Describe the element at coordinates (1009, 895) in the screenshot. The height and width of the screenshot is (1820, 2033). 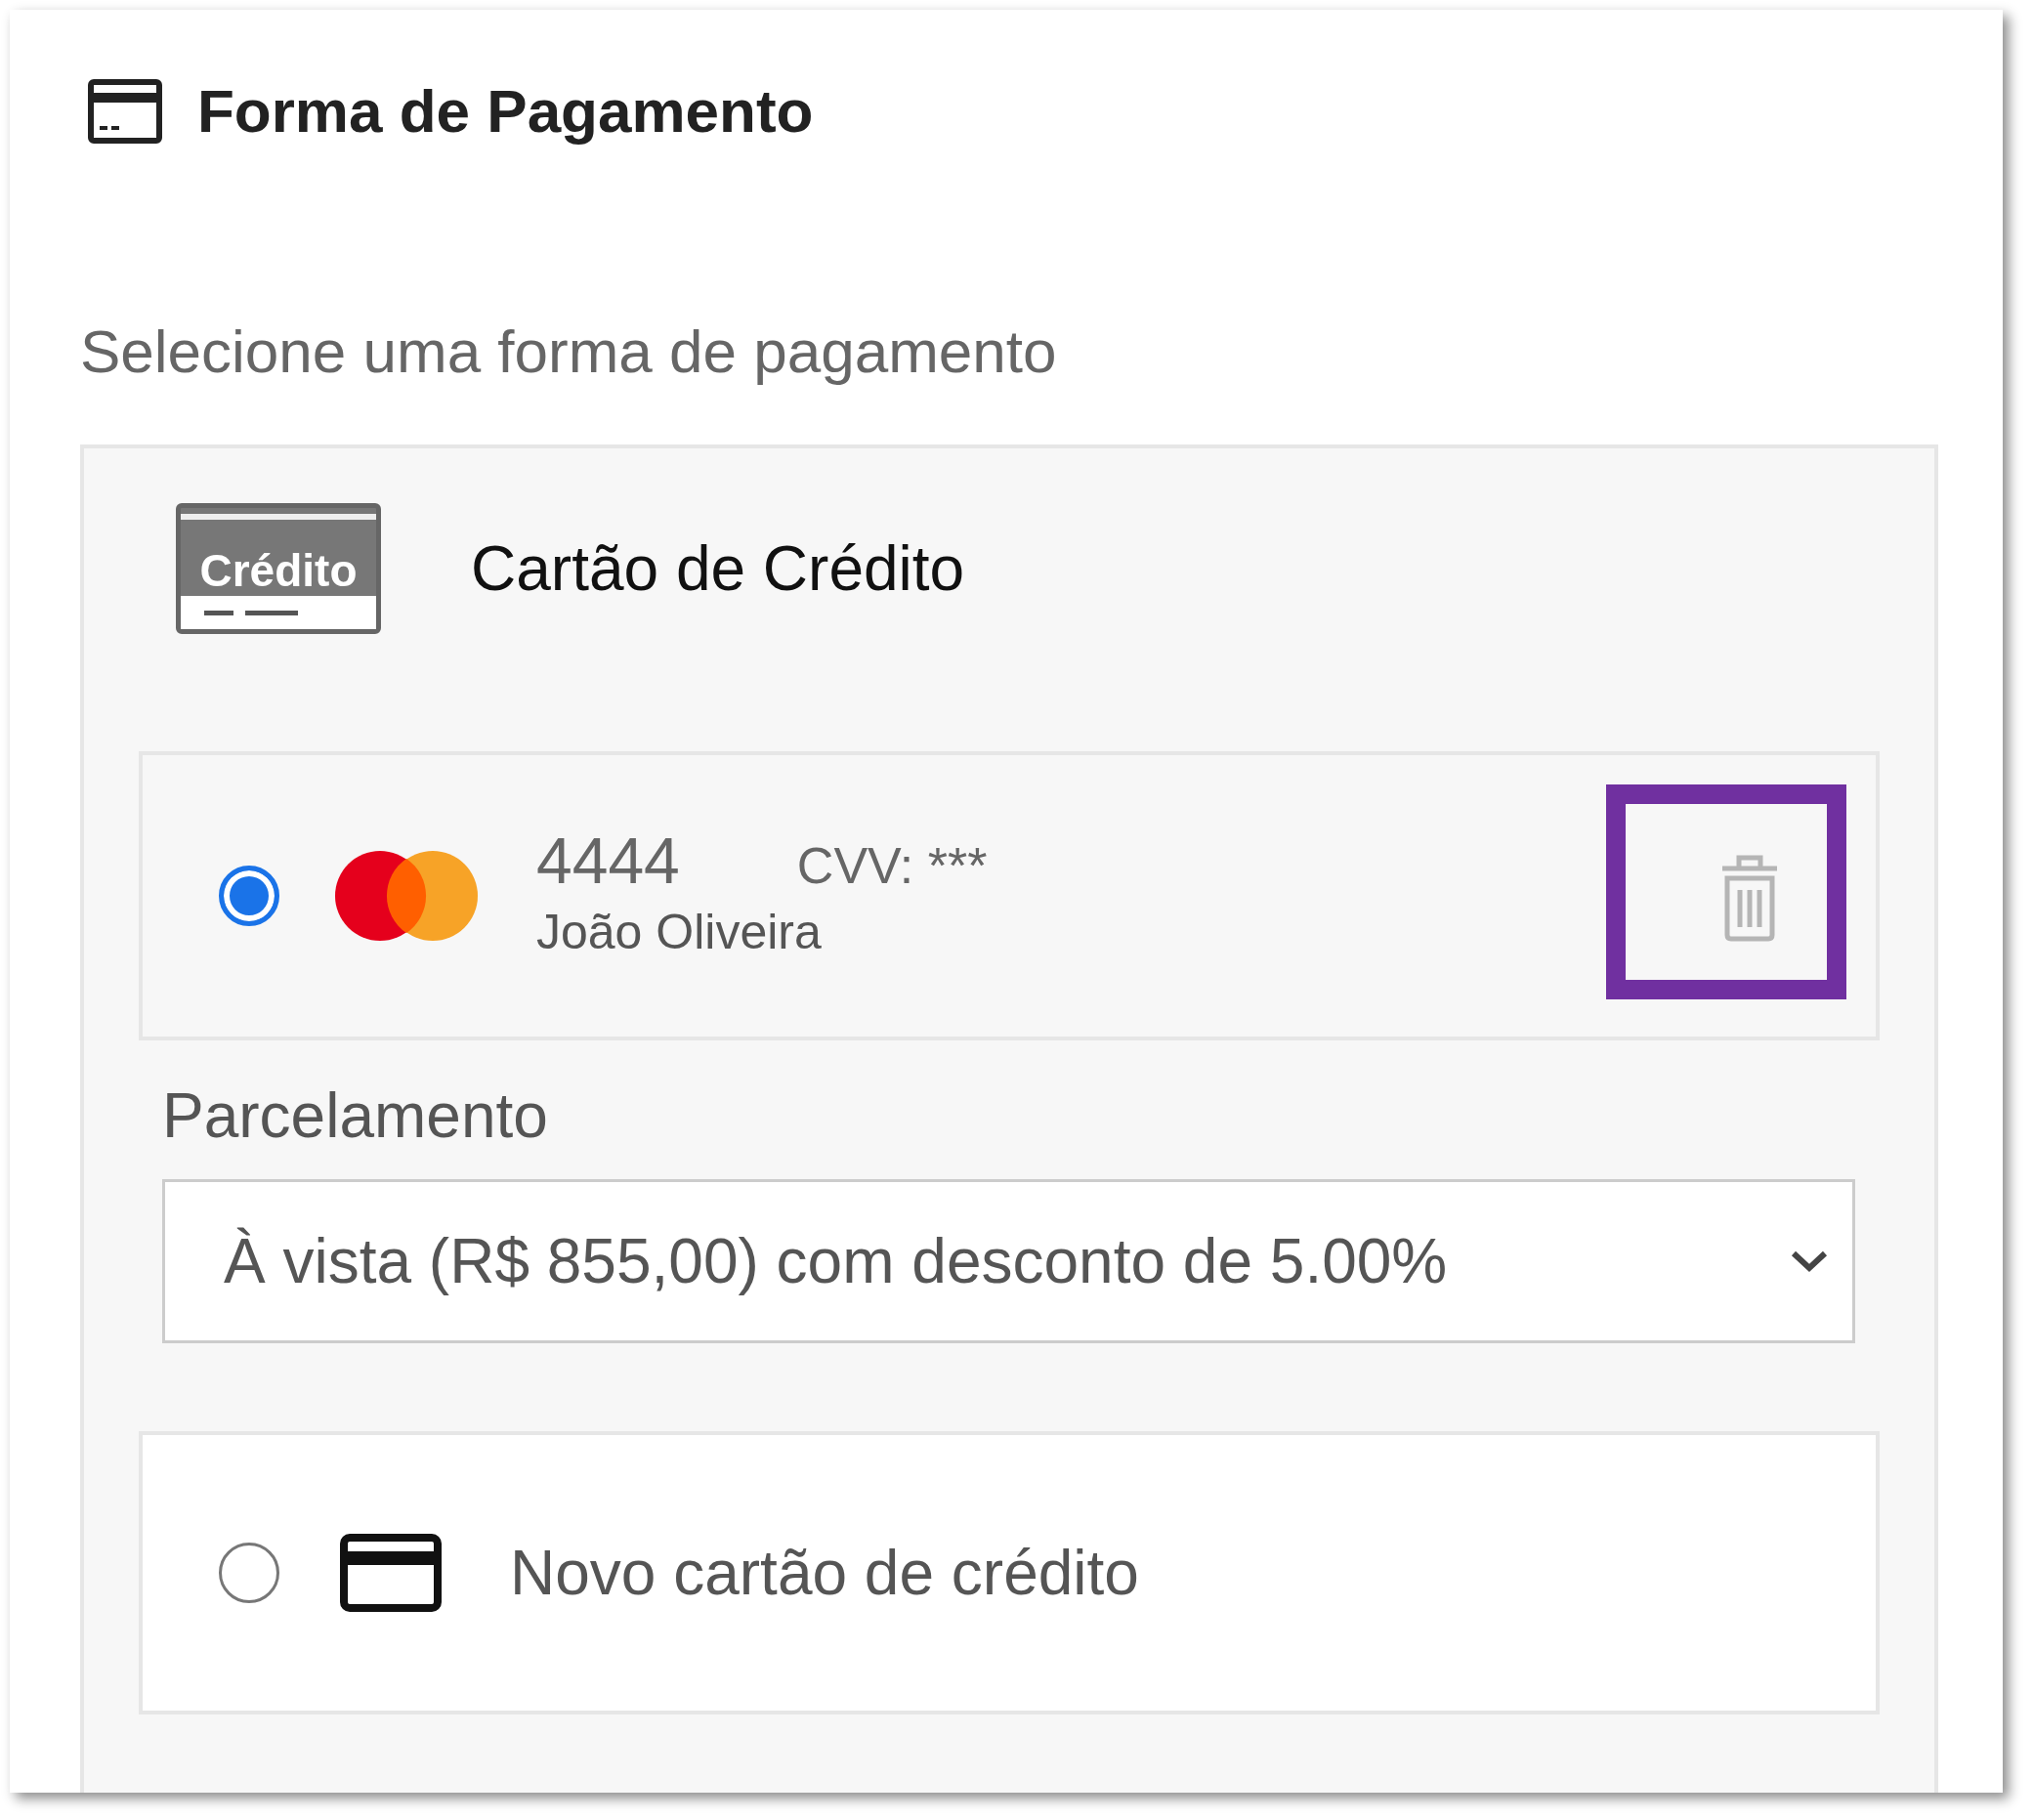
I see `saved-card-option: 4444 CVV: *** João Oliveira` at that location.